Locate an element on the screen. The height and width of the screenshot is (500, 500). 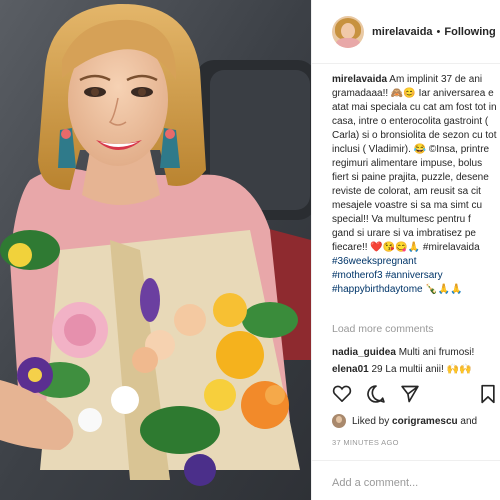
caption-line: Carla) si o bronsiolita de sezon cu tot is located at coordinates (414, 135).